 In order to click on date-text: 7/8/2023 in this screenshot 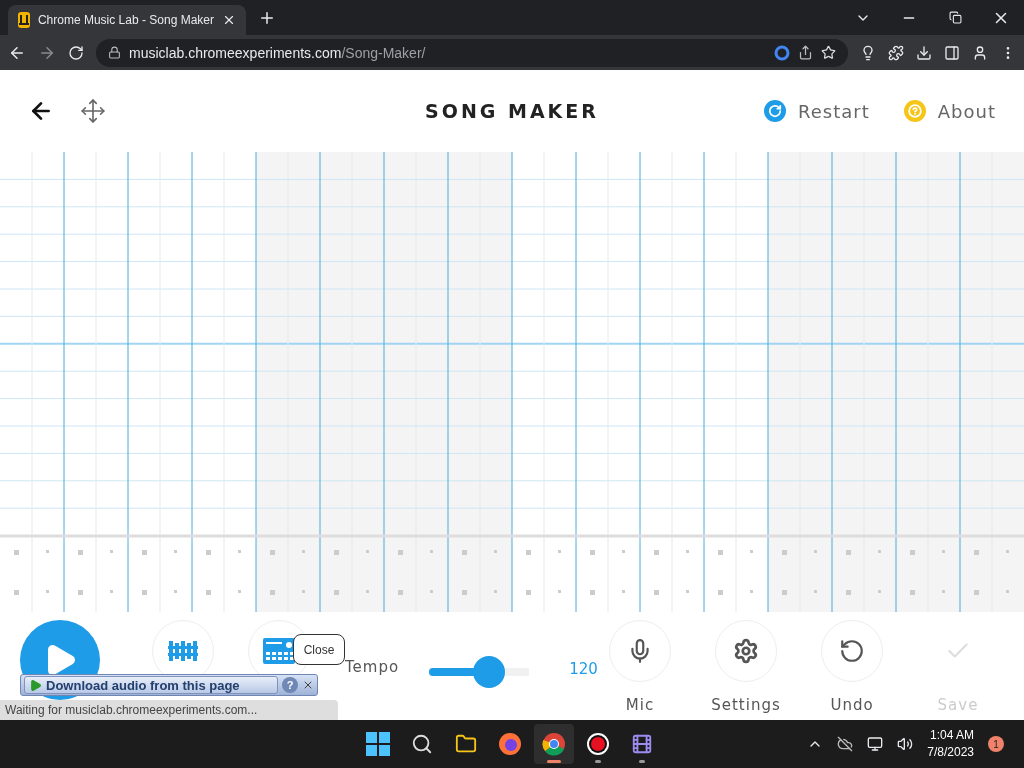, I will do `click(950, 752)`.